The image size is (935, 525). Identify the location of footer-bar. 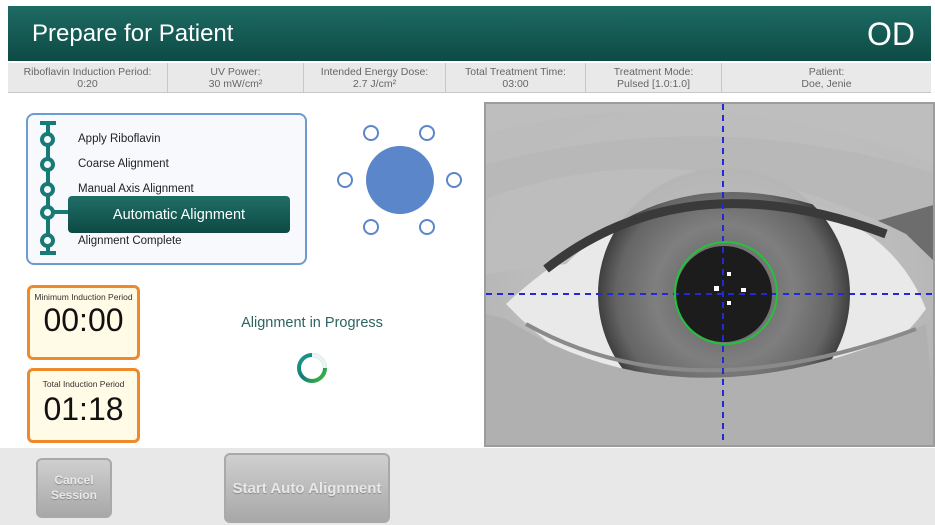
(467, 486).